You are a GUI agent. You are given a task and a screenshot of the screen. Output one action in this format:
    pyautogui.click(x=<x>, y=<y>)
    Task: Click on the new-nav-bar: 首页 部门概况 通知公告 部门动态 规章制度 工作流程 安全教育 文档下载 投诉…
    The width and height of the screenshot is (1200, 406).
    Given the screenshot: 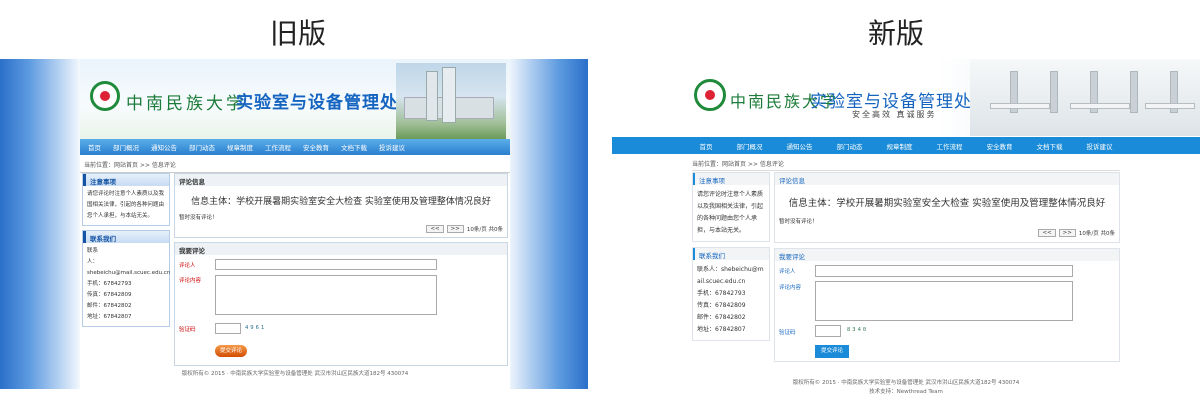 What is the action you would take?
    pyautogui.click(x=906, y=145)
    